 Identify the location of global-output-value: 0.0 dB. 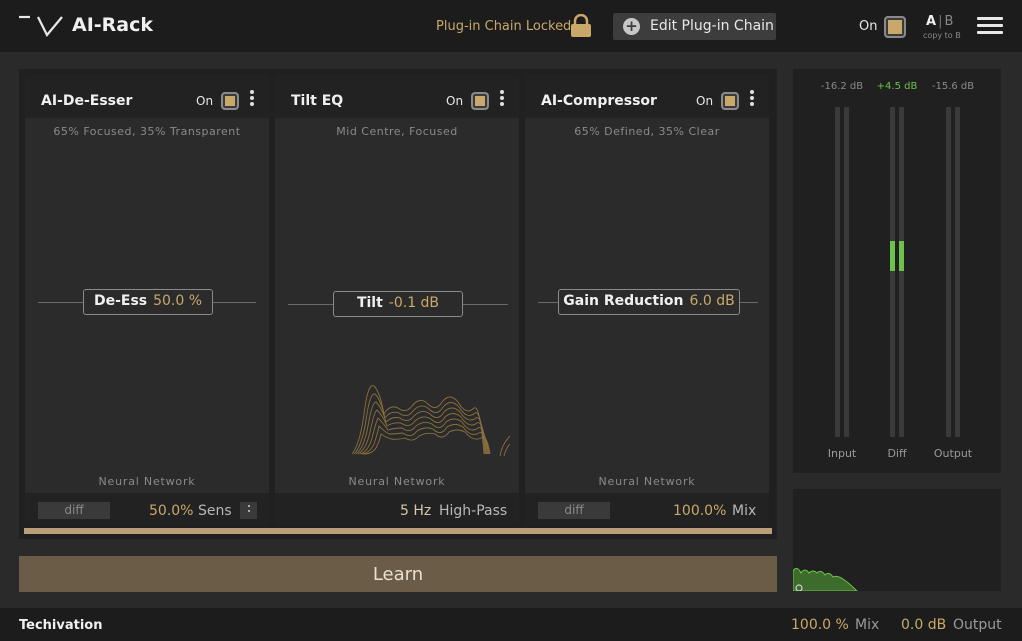
(923, 625).